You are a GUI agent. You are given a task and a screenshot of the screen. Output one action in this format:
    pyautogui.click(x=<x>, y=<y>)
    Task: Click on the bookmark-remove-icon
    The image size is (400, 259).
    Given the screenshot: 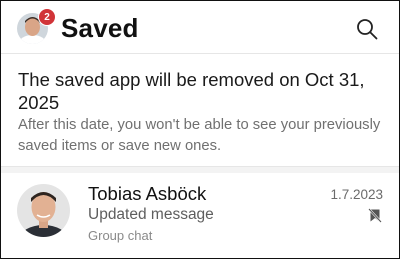 What is the action you would take?
    pyautogui.click(x=375, y=215)
    